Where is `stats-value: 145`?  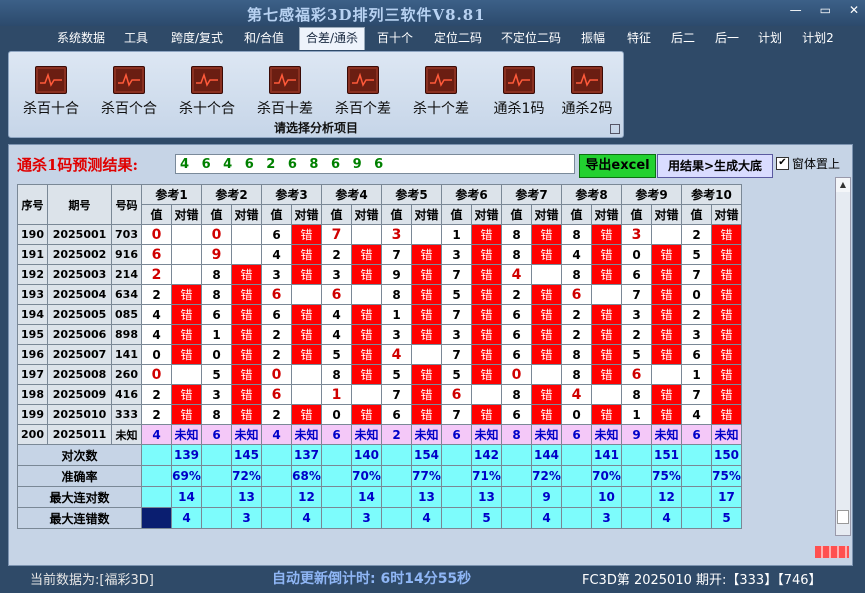 stats-value: 145 is located at coordinates (246, 455).